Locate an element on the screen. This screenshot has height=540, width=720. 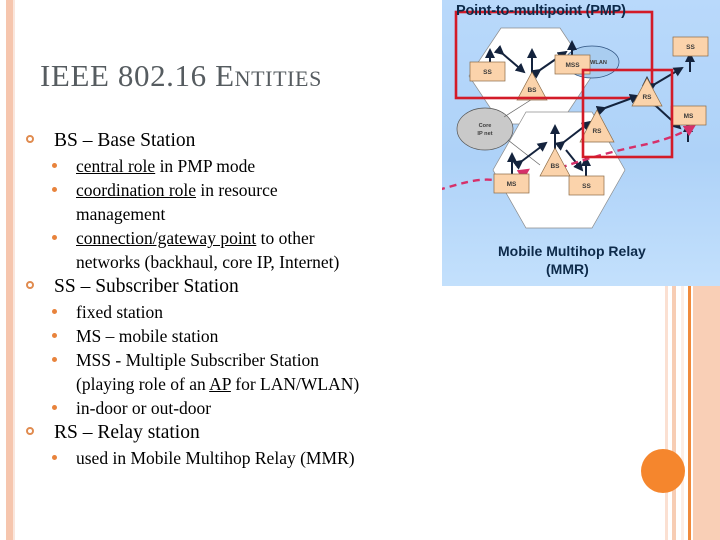
continuation-prefix: (playing role of an is located at coordinates (143, 384).